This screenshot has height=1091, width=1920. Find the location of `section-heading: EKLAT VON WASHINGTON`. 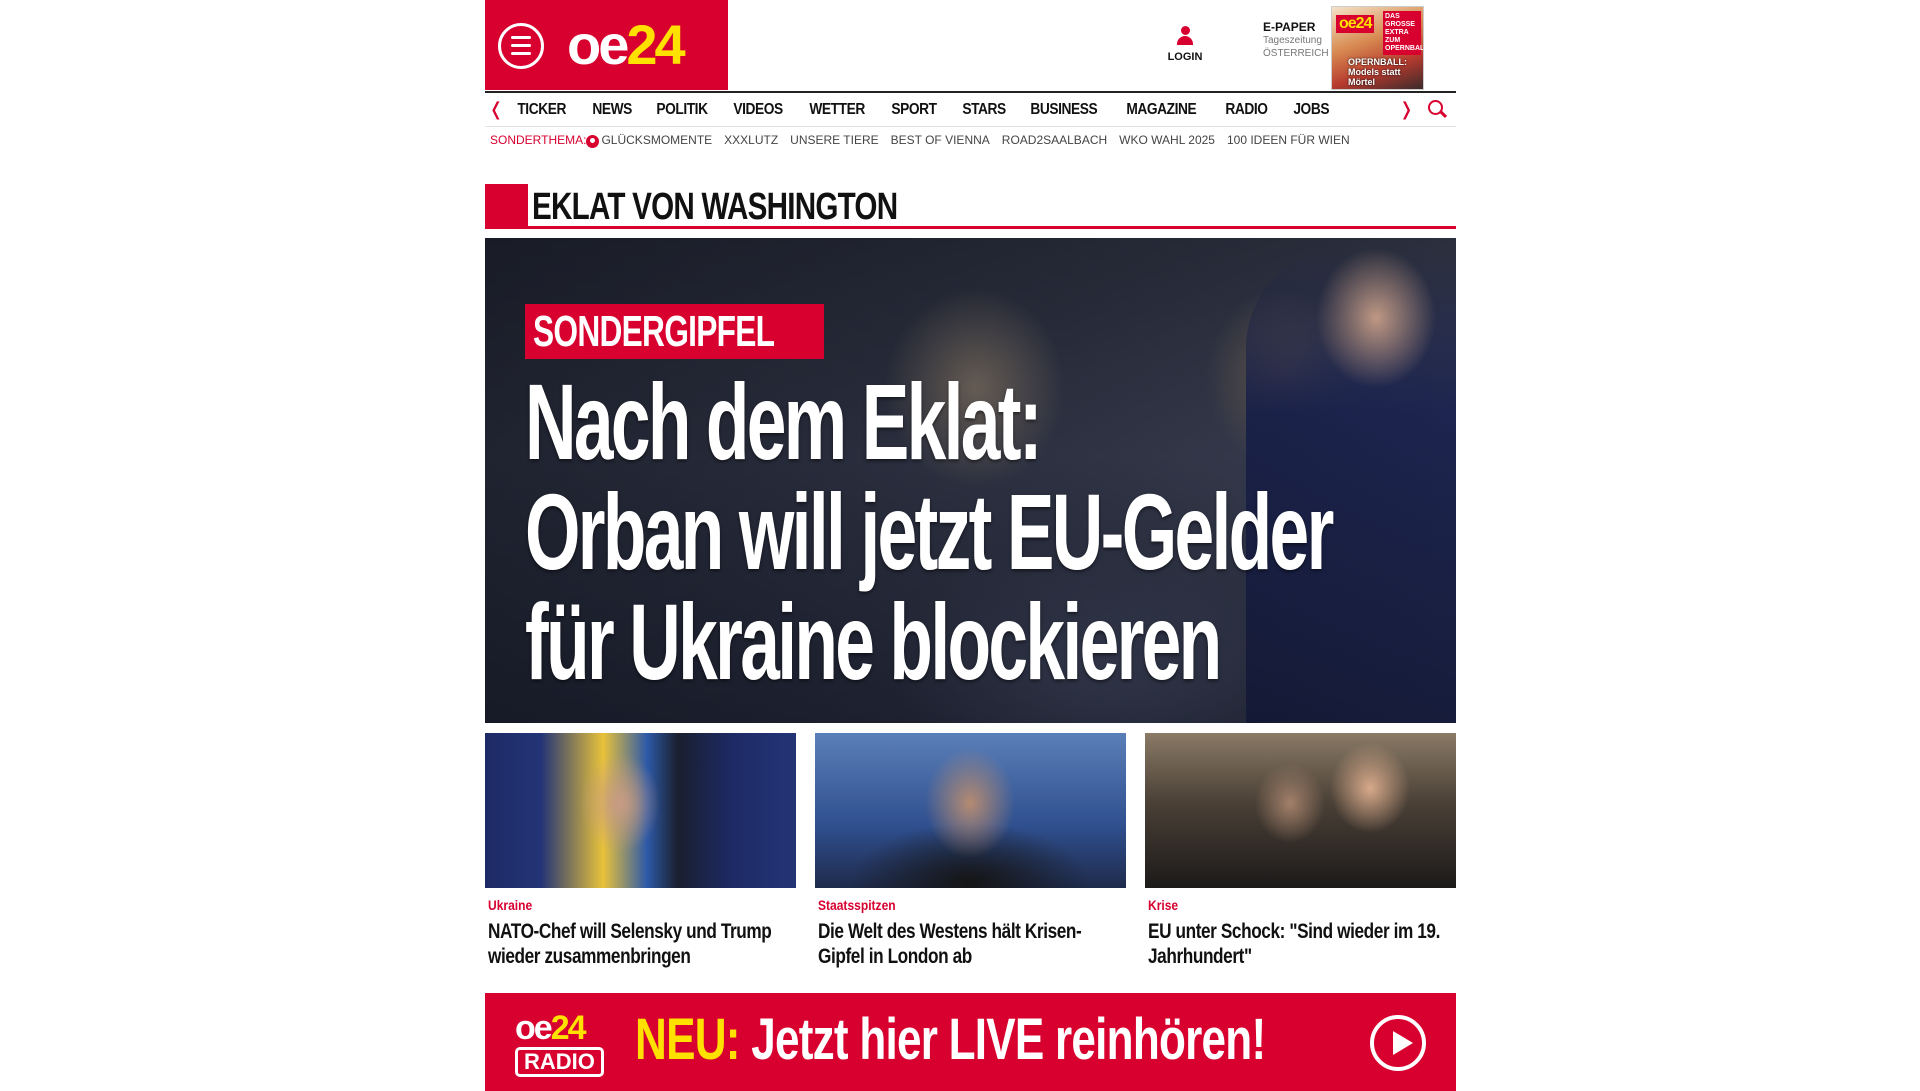

section-heading: EKLAT VON WASHINGTON is located at coordinates (970, 206).